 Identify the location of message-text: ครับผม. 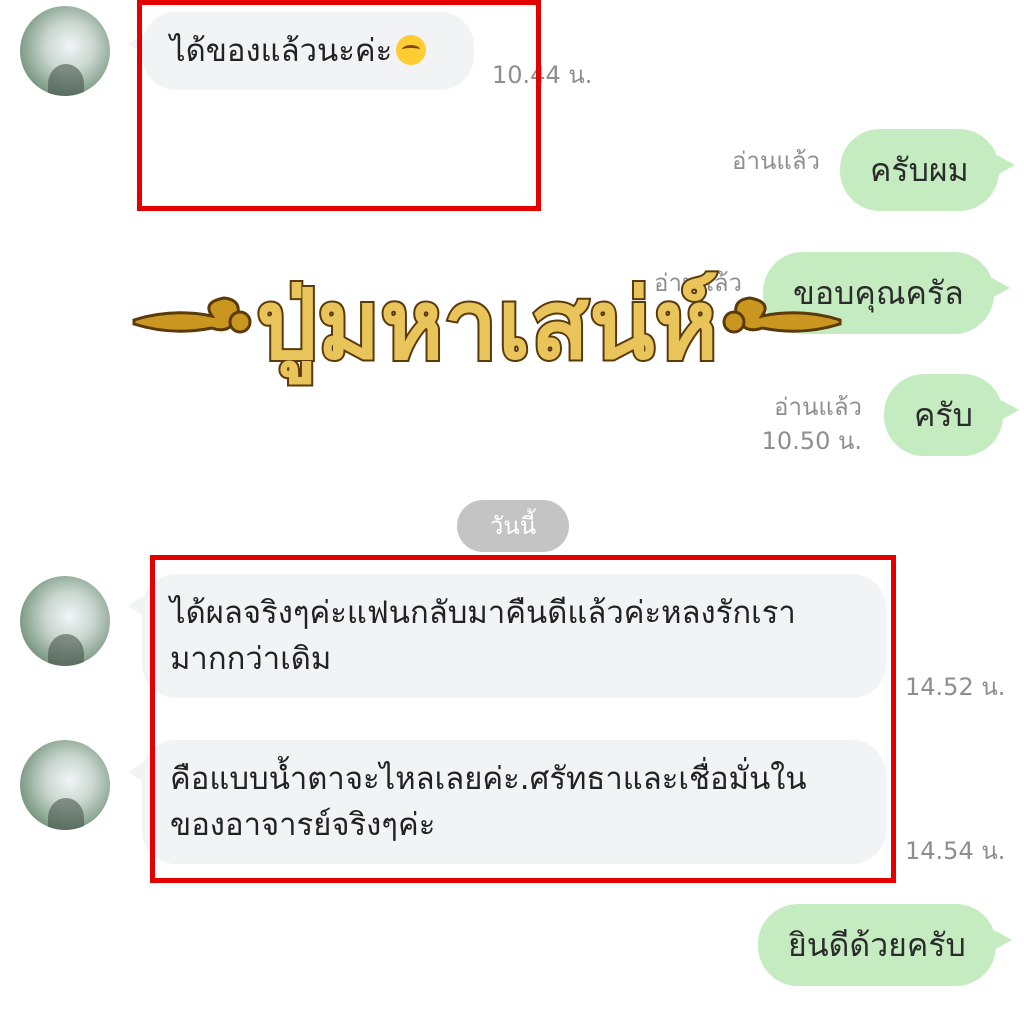
(919, 170).